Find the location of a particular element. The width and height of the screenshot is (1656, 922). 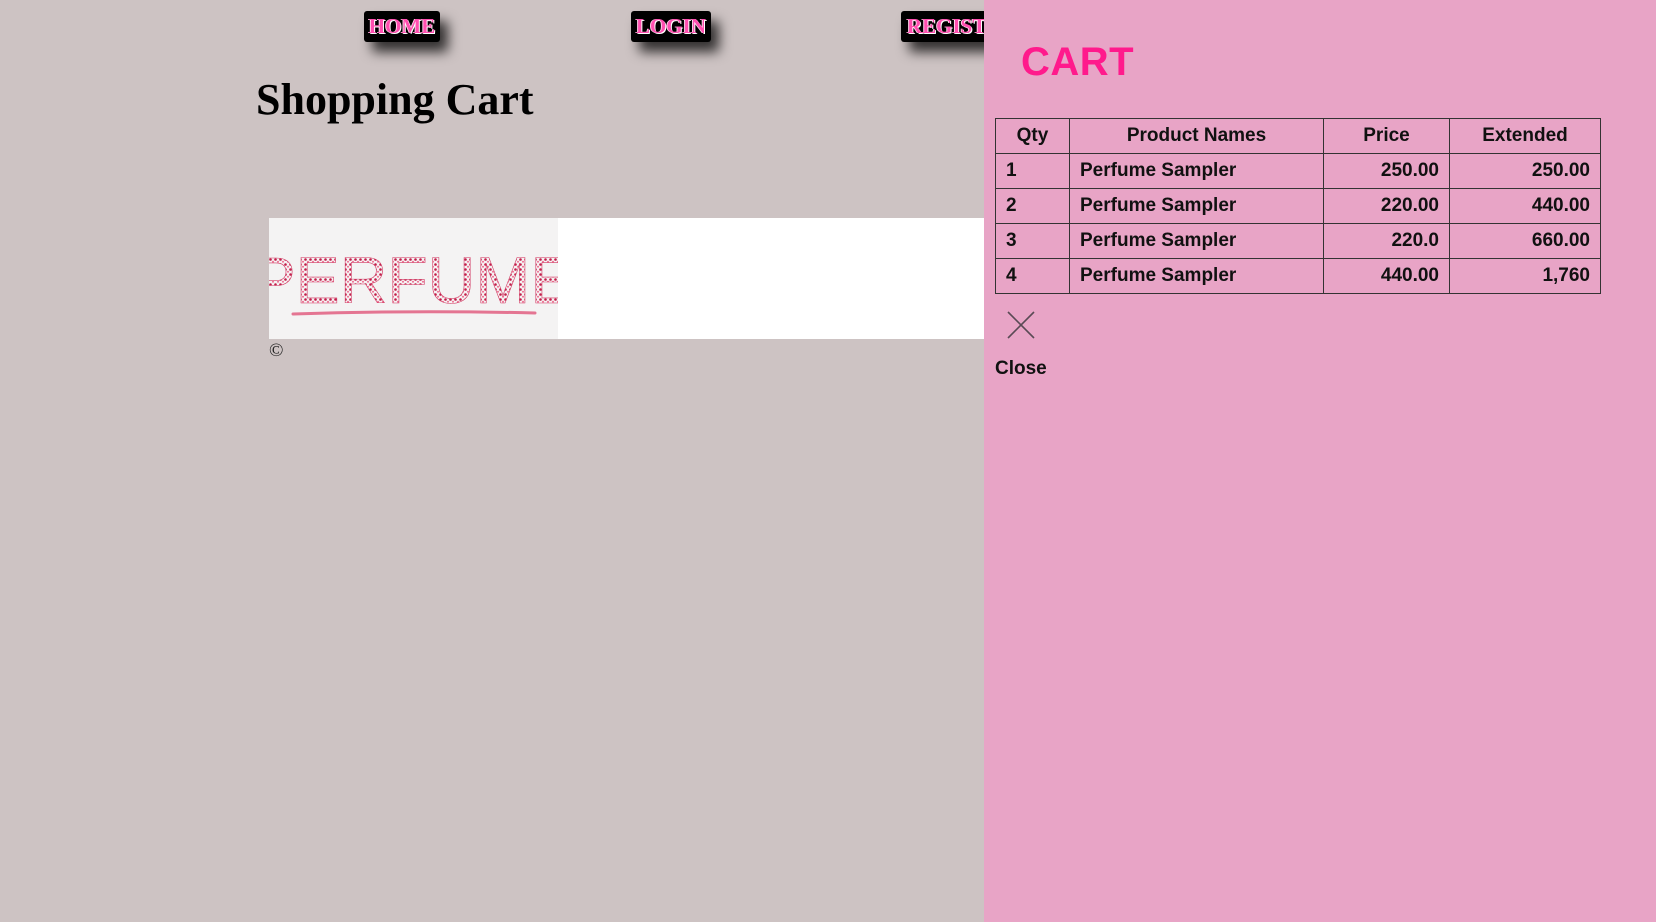

perfume-logo-text: PERFUME is located at coordinates (413, 280).